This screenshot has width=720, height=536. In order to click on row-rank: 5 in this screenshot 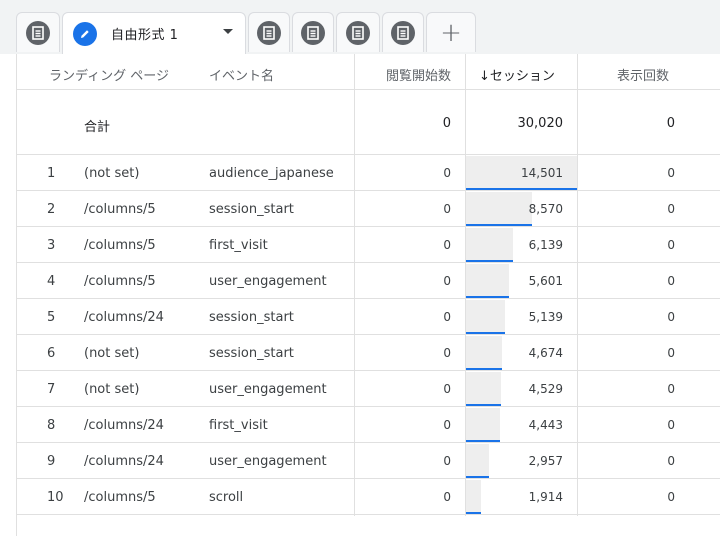, I will do `click(51, 317)`.